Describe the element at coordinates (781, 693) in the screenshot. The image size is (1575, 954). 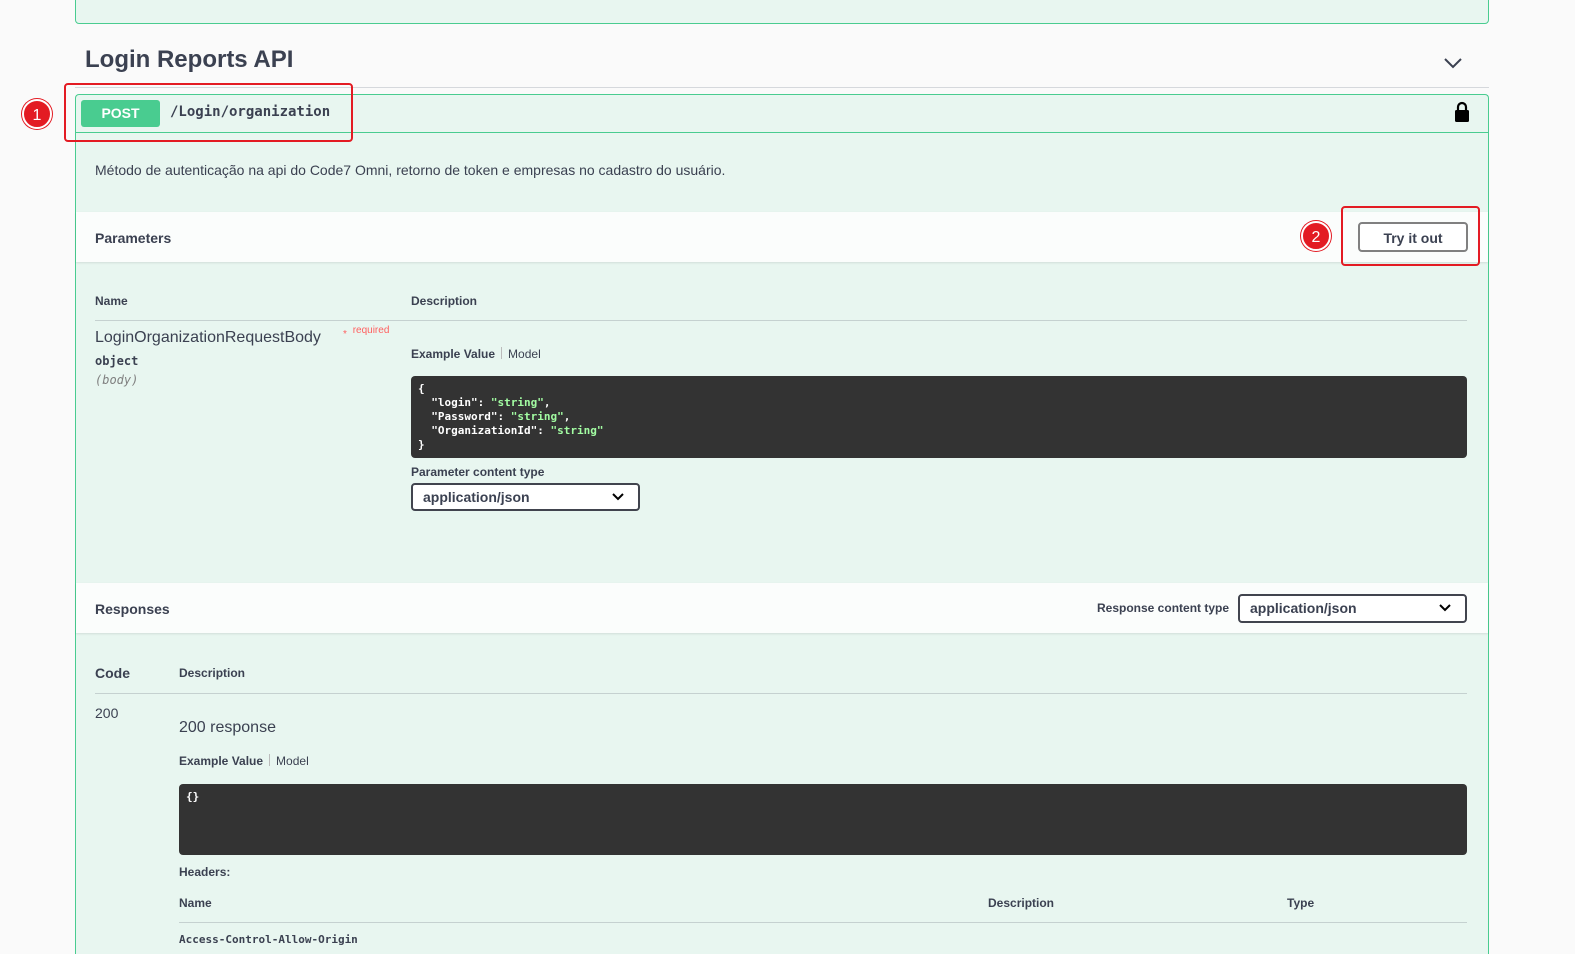
I see `responses-table-rule` at that location.